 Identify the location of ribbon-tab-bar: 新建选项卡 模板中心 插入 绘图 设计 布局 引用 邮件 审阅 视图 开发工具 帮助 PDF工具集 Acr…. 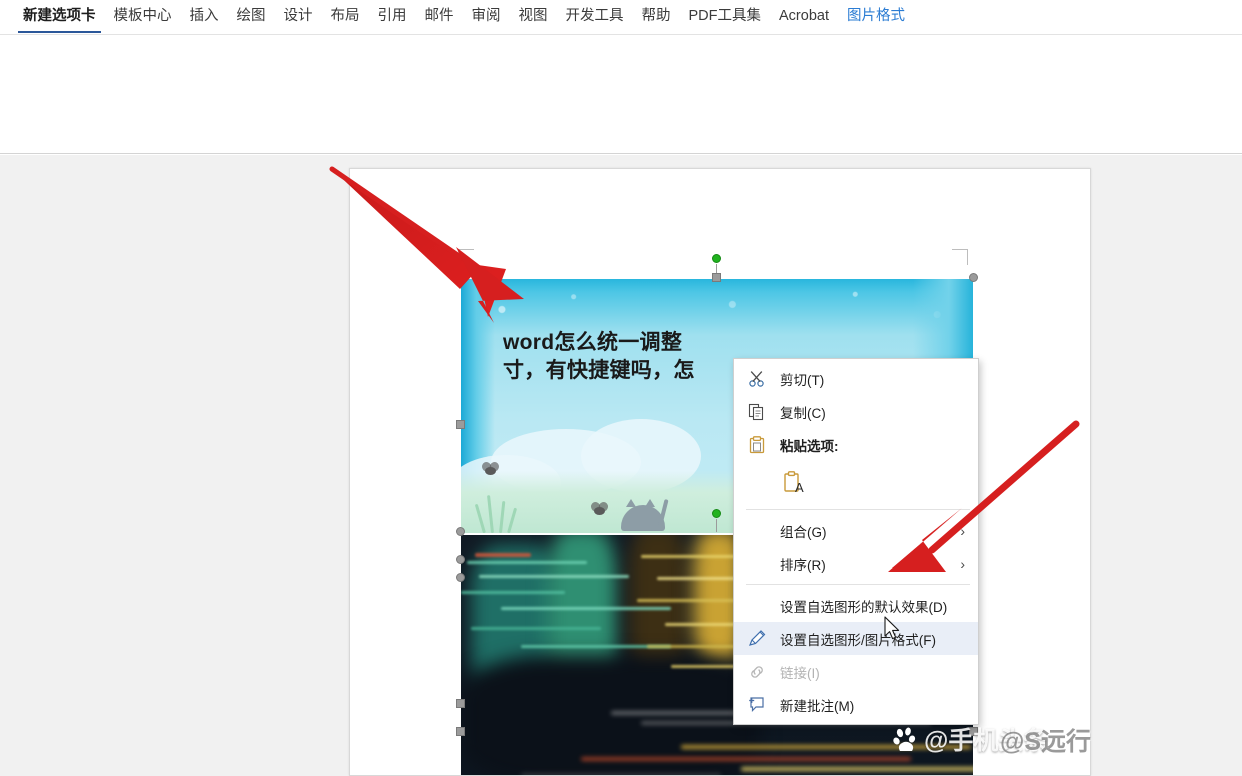
(621, 17).